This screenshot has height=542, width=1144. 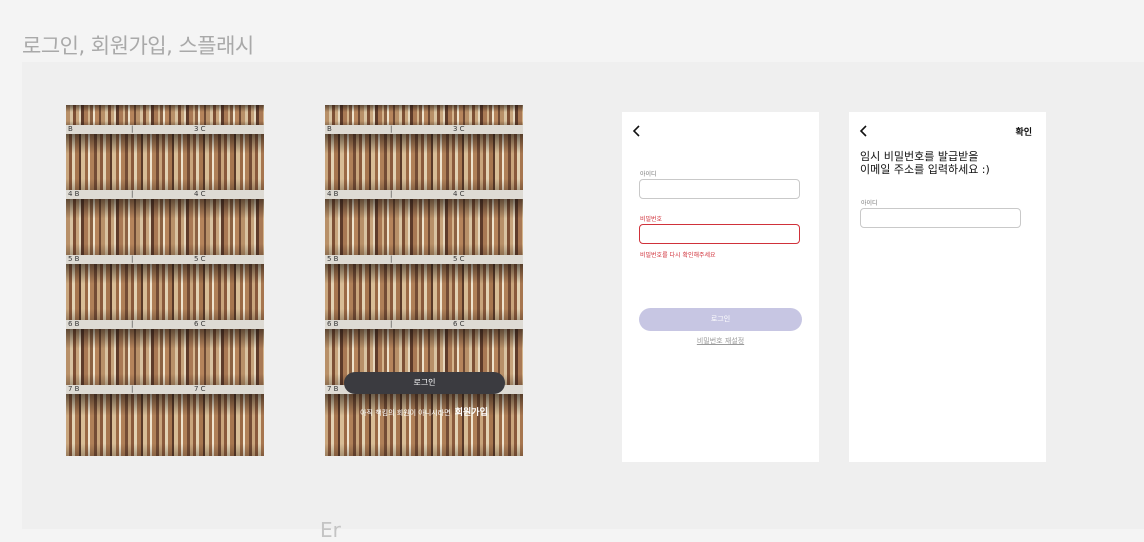 I want to click on signup-prompt-text: 아직 책킴의 회원이 아니시라면, so click(x=405, y=413).